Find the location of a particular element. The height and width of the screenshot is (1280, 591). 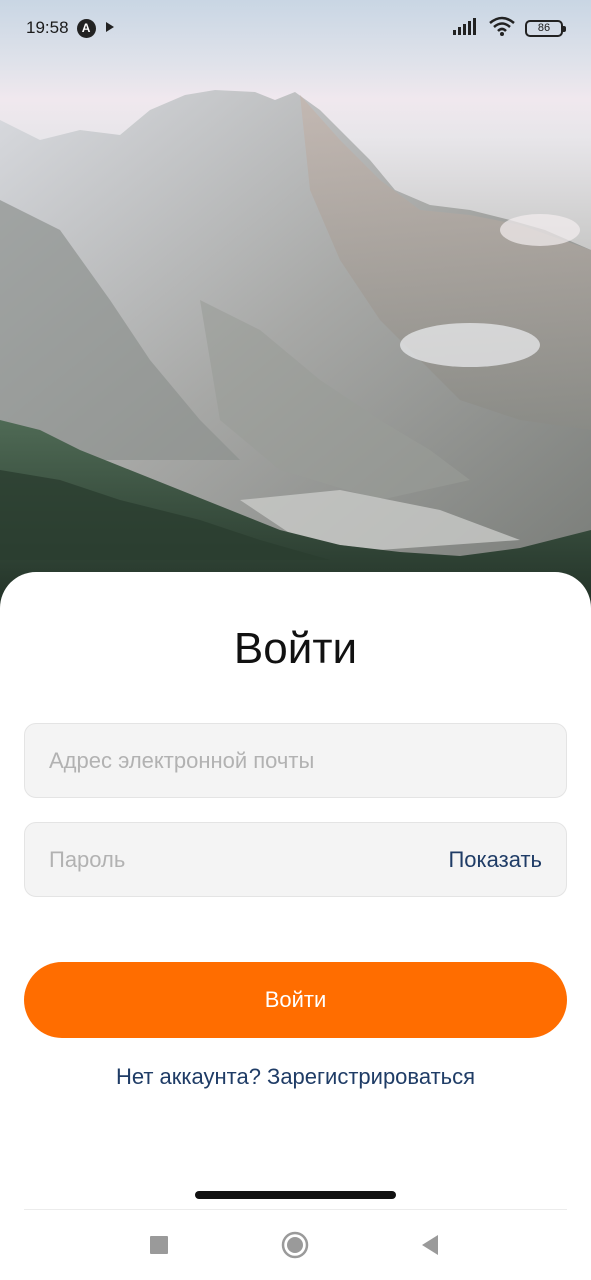

login-button: Войти is located at coordinates (295, 1000).